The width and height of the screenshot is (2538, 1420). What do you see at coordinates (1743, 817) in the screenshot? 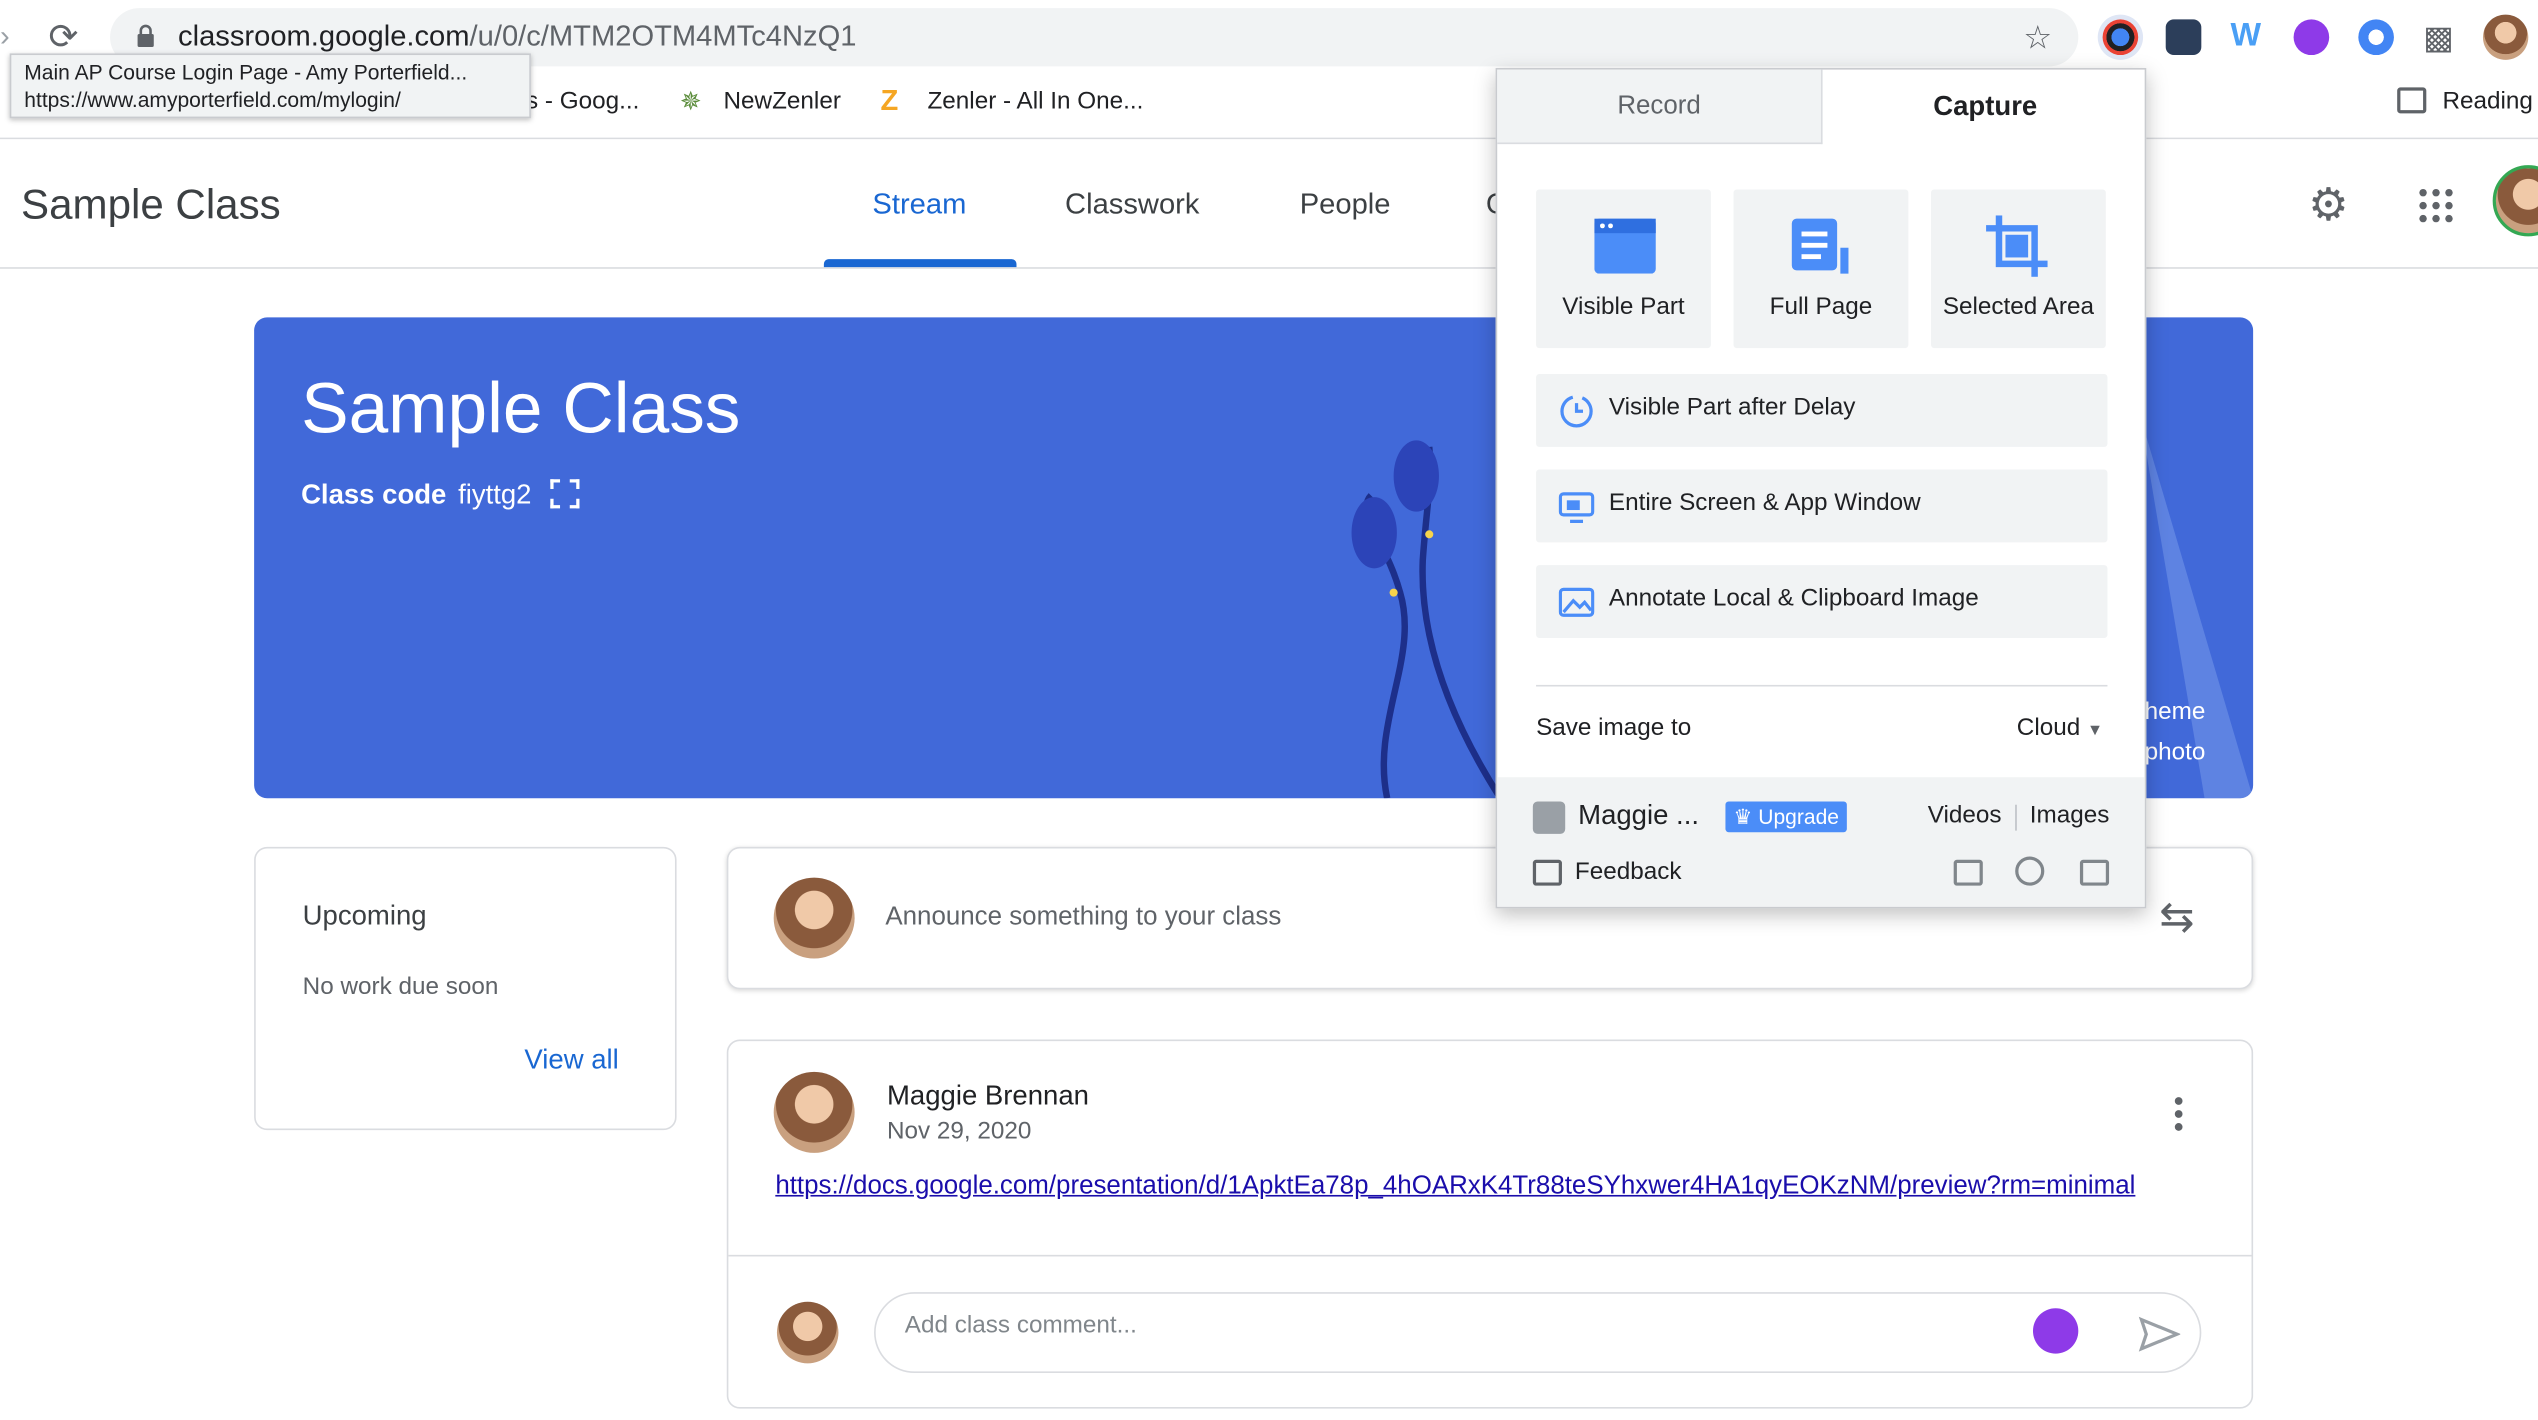
I see `crown-icon: ♛` at bounding box center [1743, 817].